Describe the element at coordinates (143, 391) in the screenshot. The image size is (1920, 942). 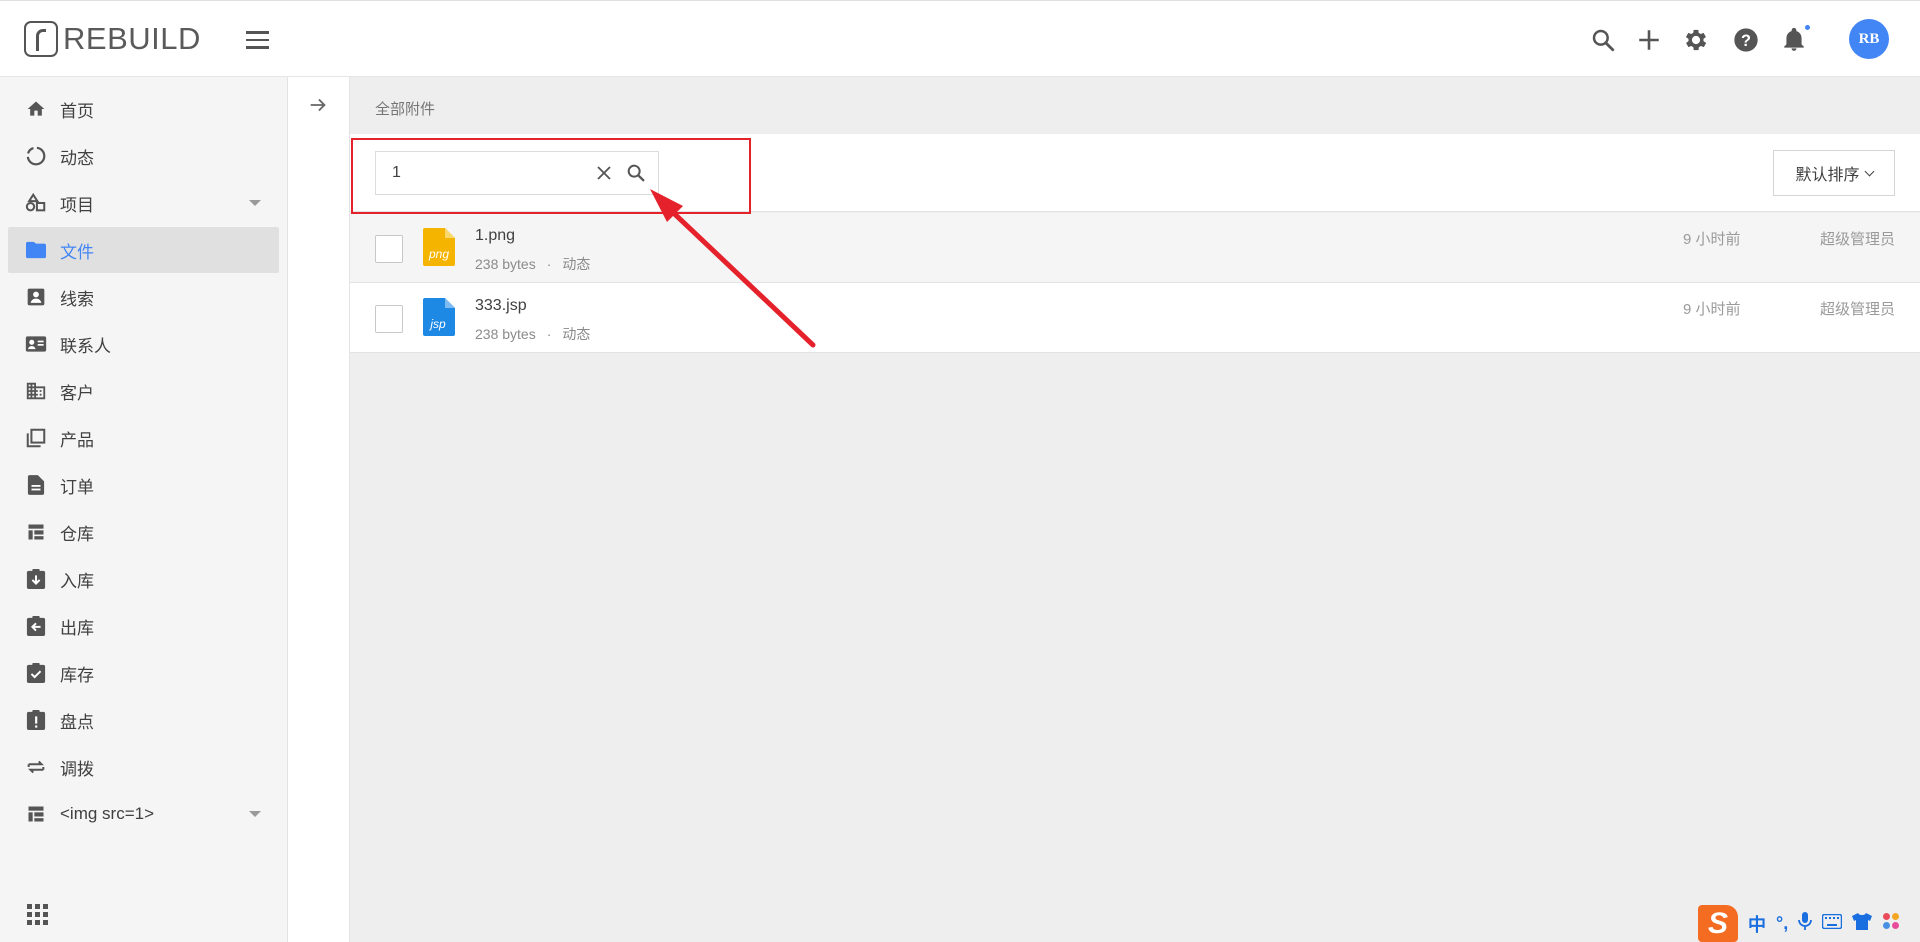
I see `sidebar-item-customers: 客户` at that location.